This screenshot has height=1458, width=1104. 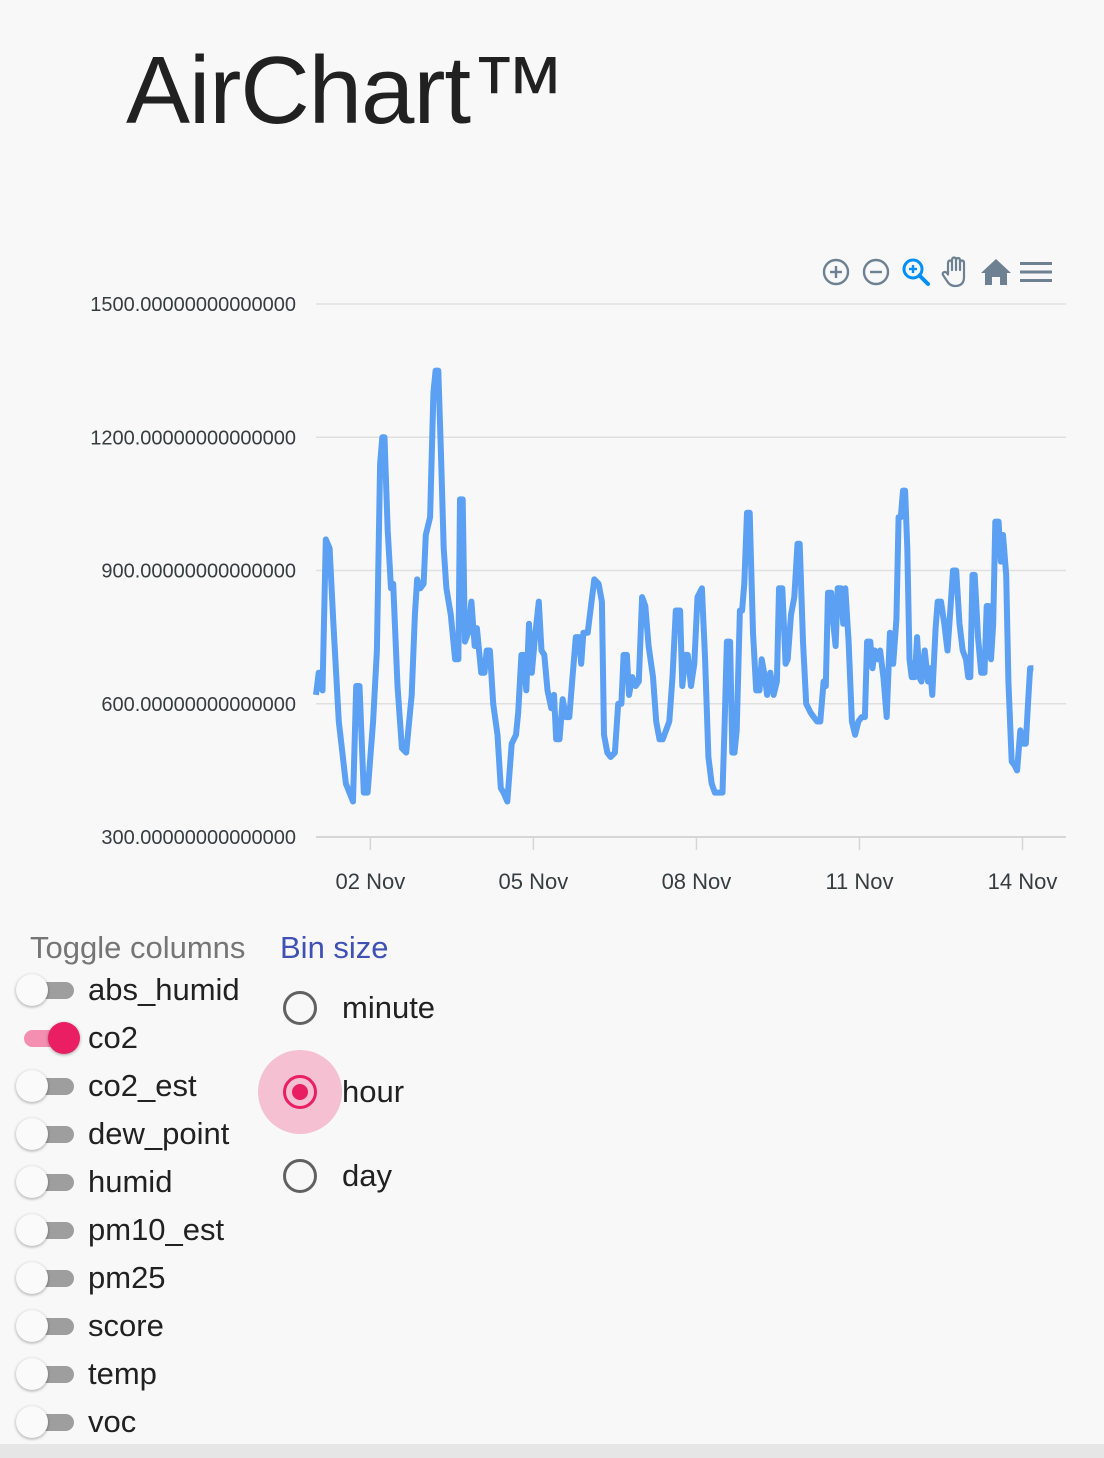 I want to click on toggle-label: temp, so click(x=122, y=1373).